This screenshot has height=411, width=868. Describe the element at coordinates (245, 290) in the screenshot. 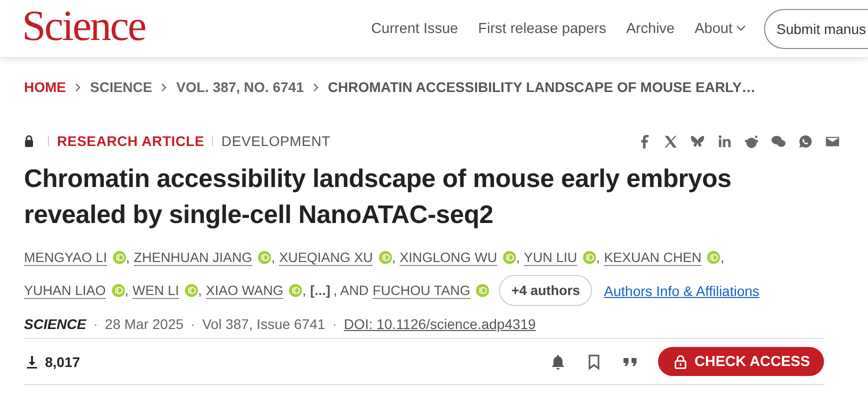

I see `author-link: XIAO WANG` at that location.